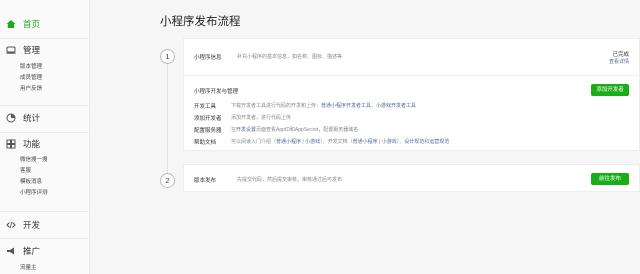 The image size is (640, 274). What do you see at coordinates (11, 225) in the screenshot?
I see `code-icon` at bounding box center [11, 225].